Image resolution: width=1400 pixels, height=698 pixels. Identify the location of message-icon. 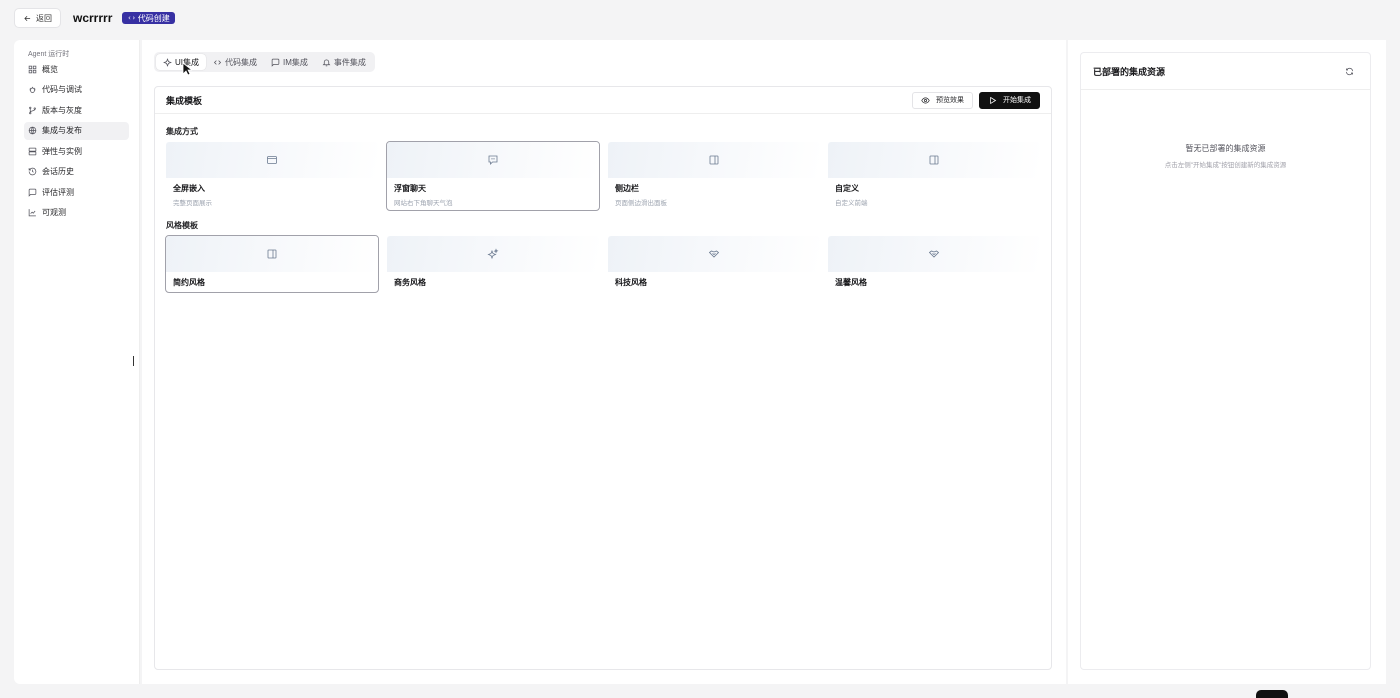
(275, 62).